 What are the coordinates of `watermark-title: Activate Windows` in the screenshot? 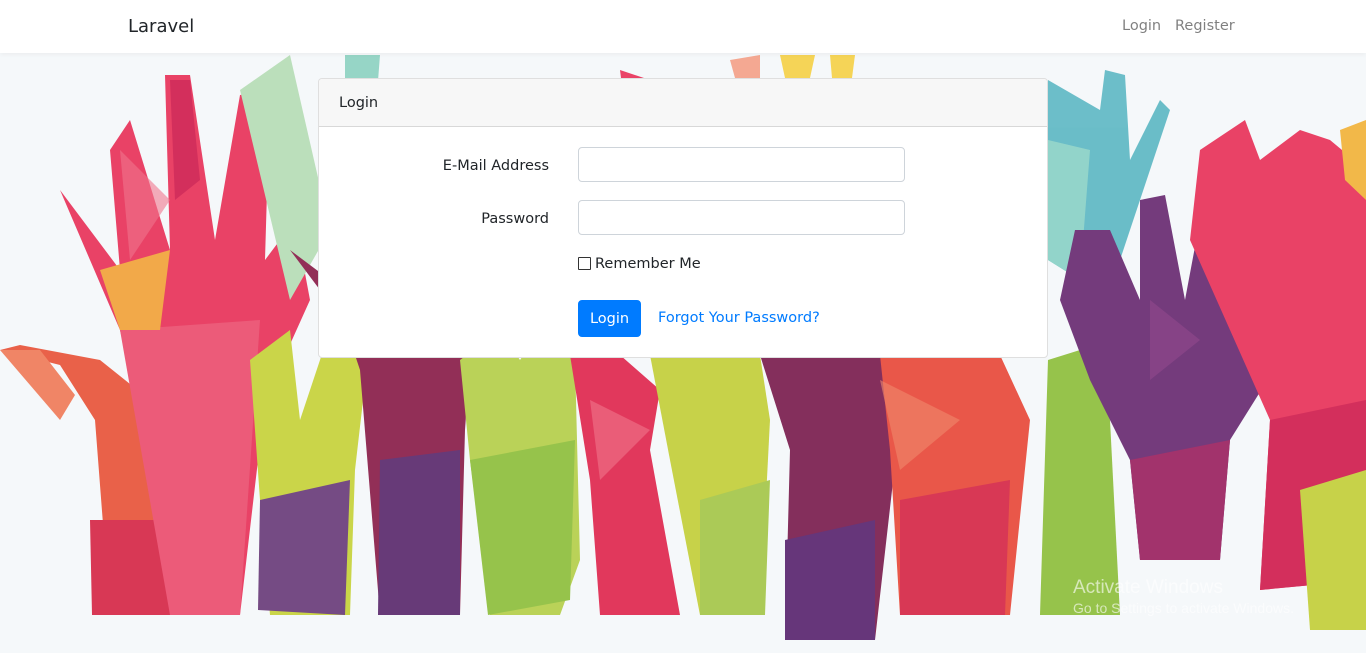 It's located at (1148, 587).